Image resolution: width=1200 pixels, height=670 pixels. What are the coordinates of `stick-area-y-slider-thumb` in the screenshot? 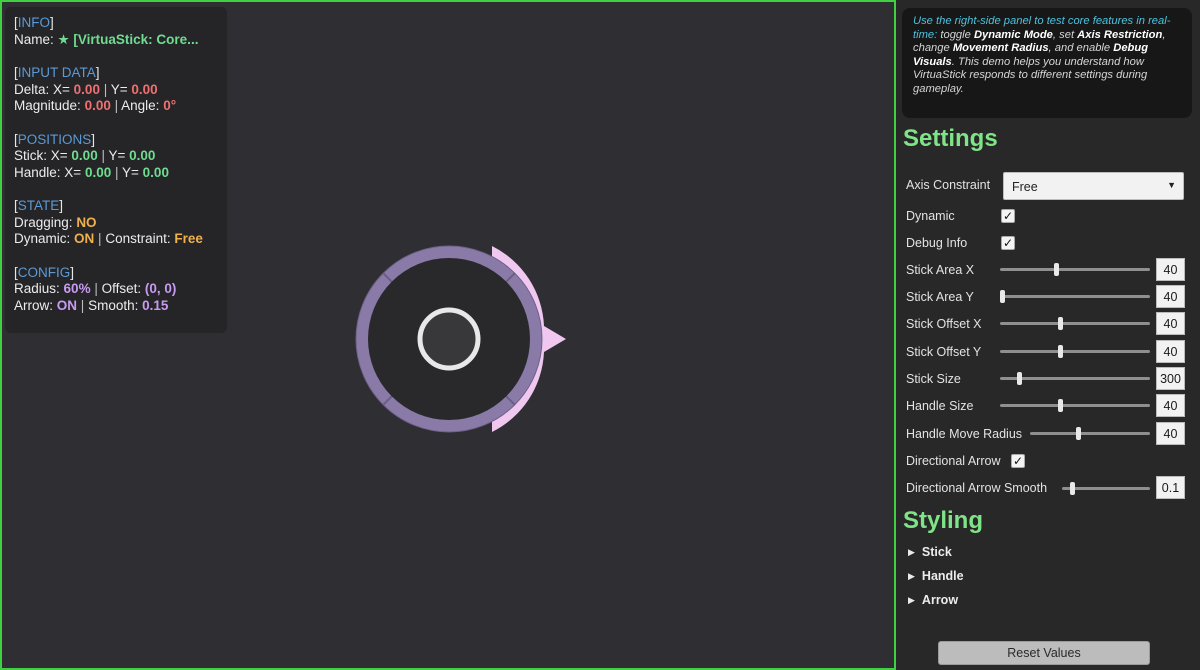 It's located at (1002, 296).